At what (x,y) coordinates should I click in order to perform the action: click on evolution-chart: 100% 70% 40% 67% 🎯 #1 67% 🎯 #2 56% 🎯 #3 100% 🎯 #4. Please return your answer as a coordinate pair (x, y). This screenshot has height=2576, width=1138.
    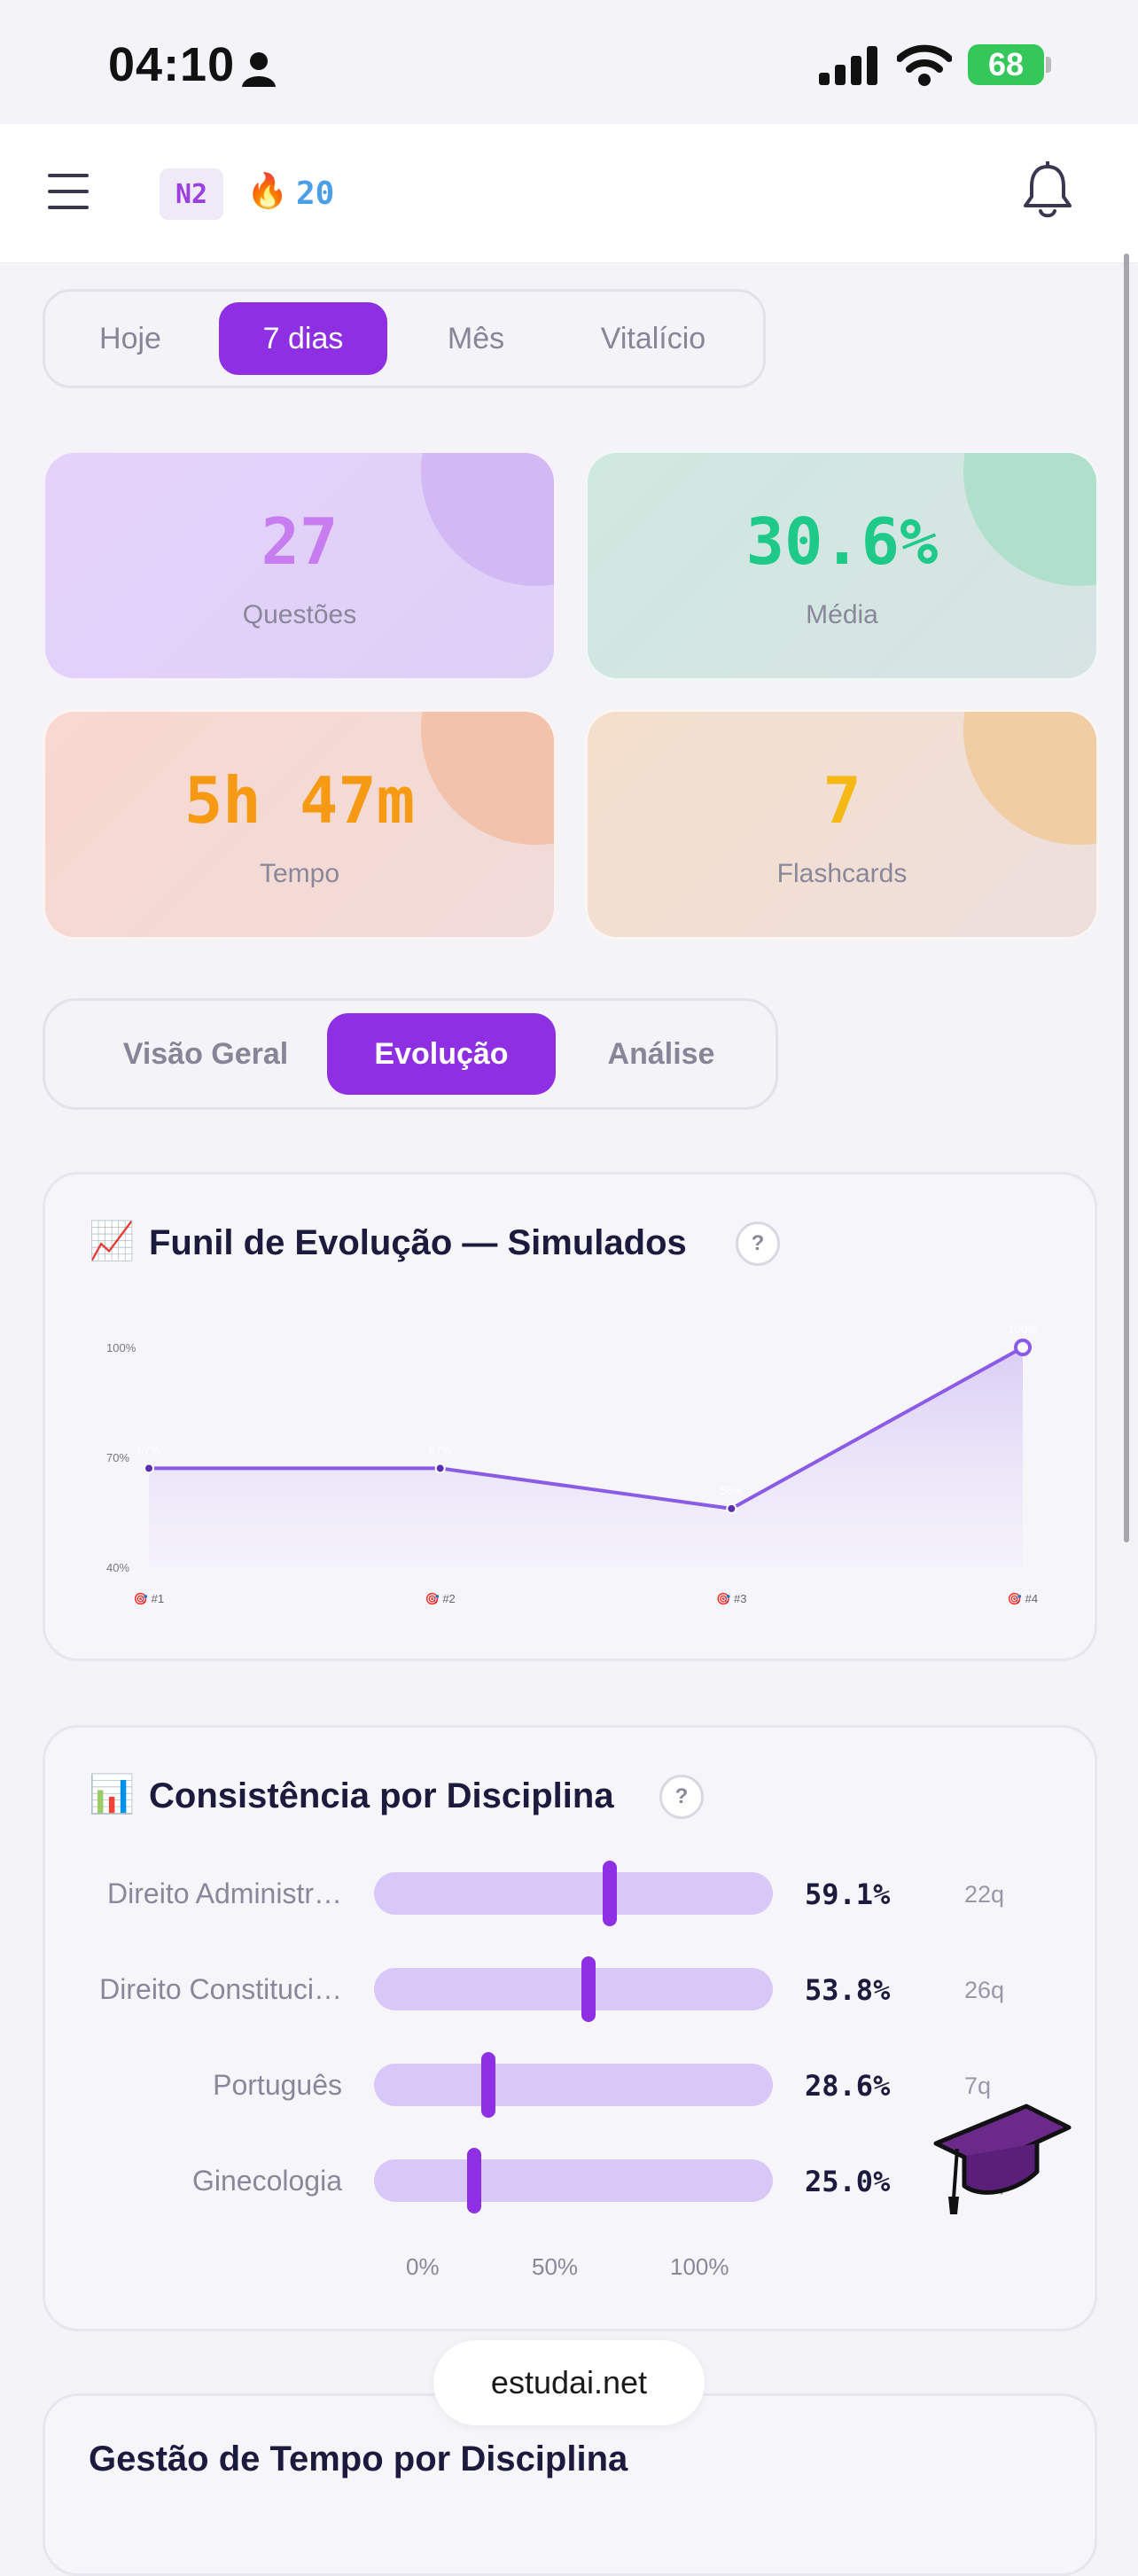
    Looking at the image, I should click on (572, 1464).